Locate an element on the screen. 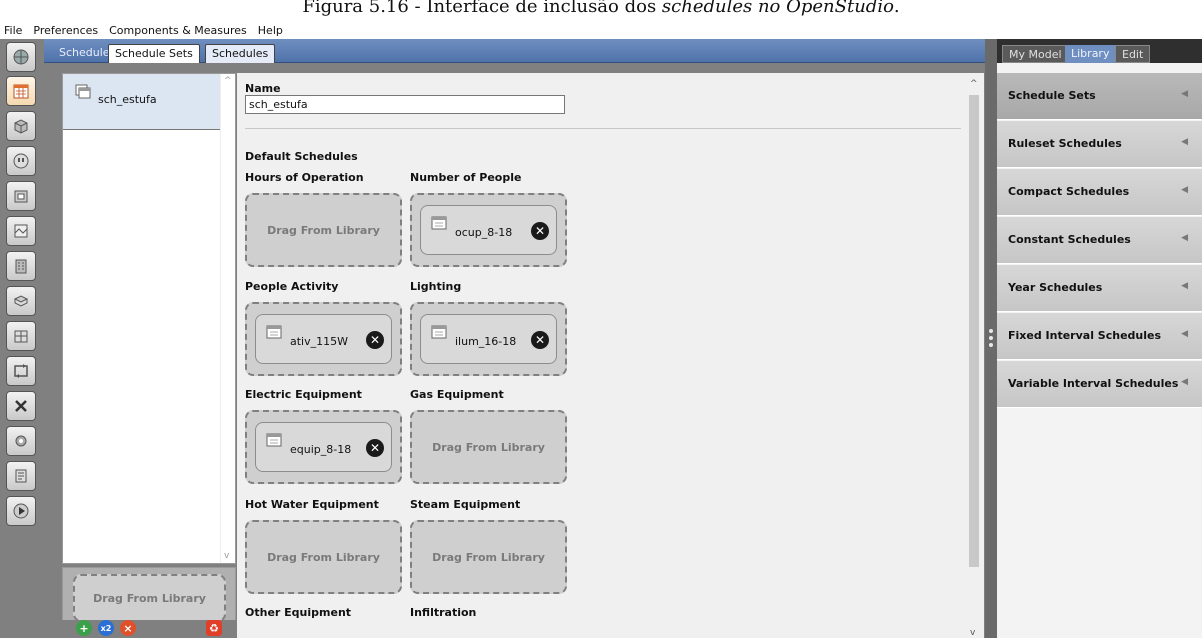  hours-of-operation-drop-zone: Drag From Library is located at coordinates (323, 230).